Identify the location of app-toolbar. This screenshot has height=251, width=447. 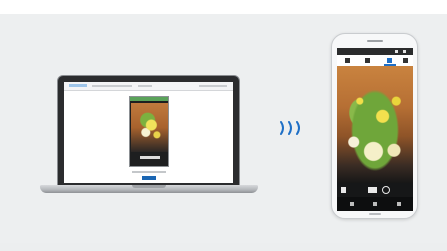
(375, 60).